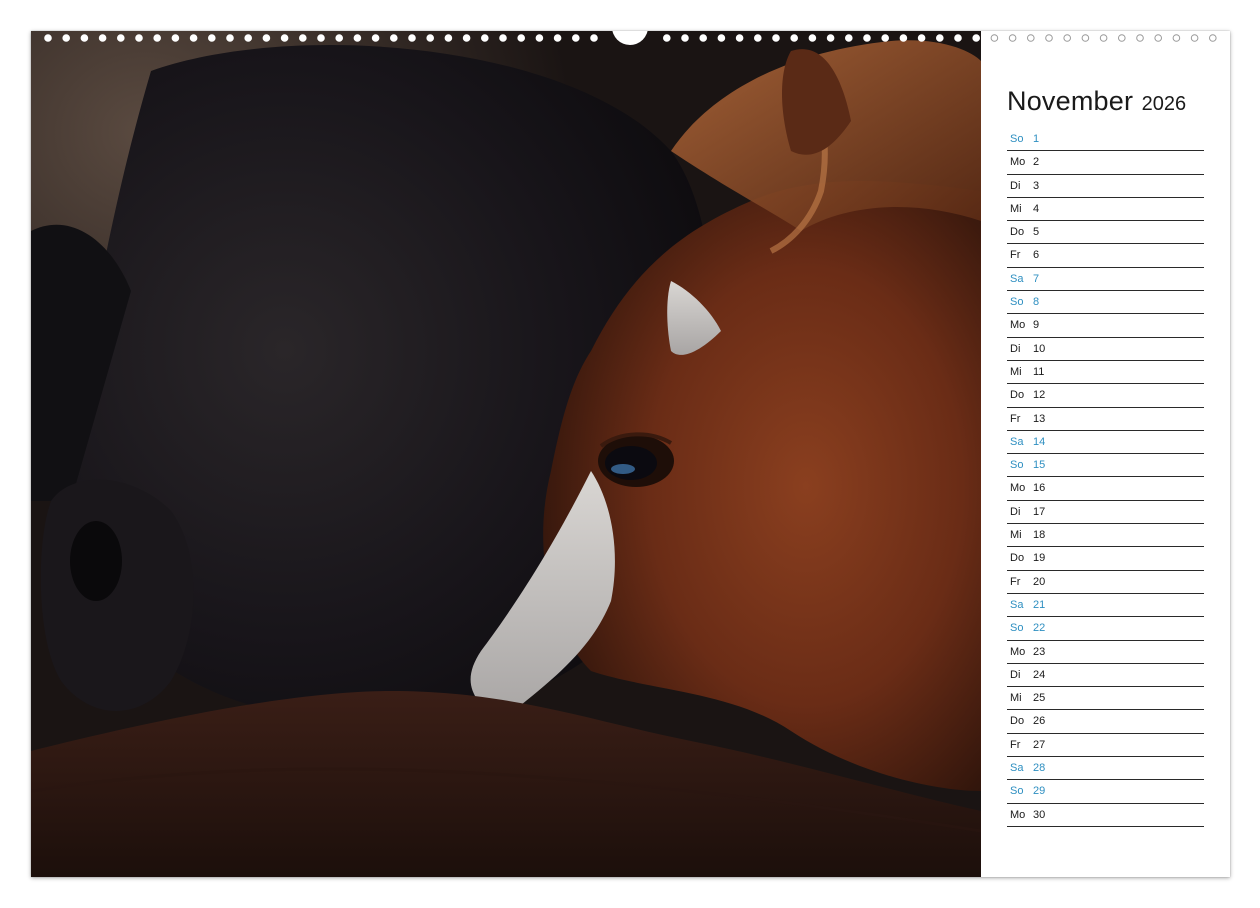 This screenshot has height=908, width=1260. Describe the element at coordinates (1039, 535) in the screenshot. I see `day-number: 18` at that location.